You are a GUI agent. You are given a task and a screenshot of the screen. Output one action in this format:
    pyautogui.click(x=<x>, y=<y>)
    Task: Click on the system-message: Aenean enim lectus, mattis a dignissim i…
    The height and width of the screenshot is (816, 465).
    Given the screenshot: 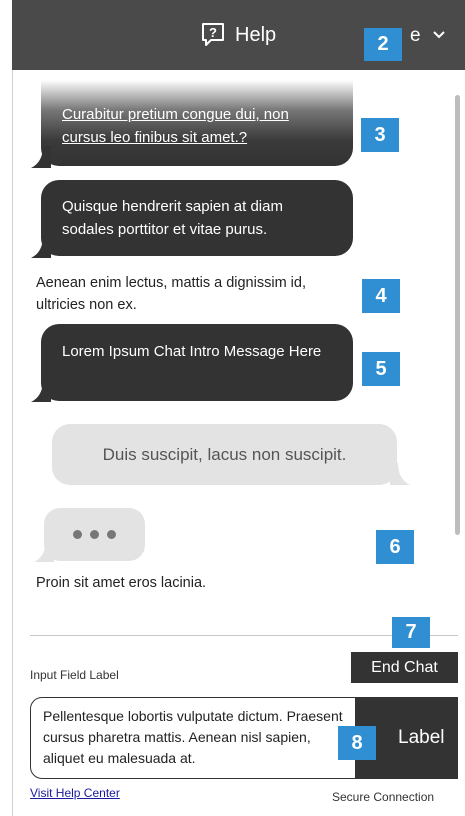 What is the action you would take?
    pyautogui.click(x=171, y=294)
    